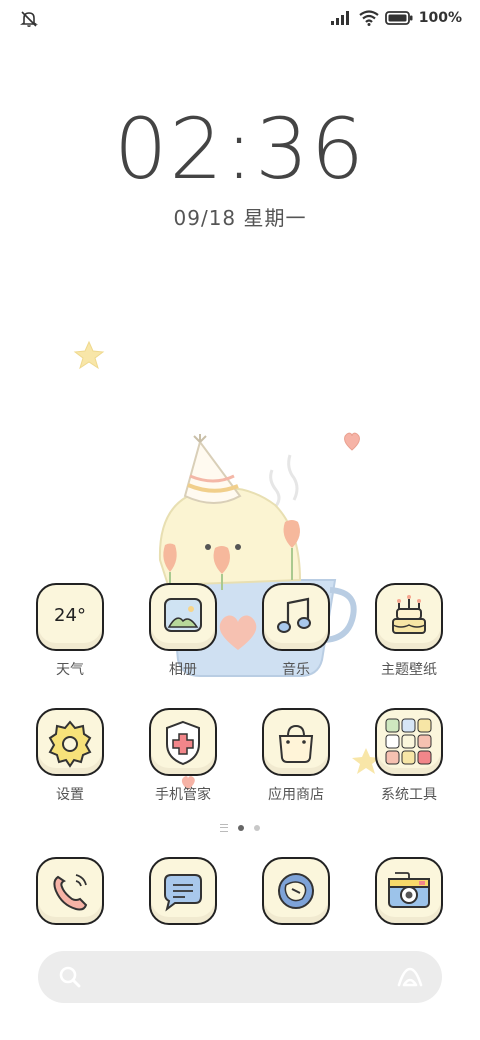 This screenshot has height=1040, width=480. I want to click on app-music: 音乐, so click(296, 631).